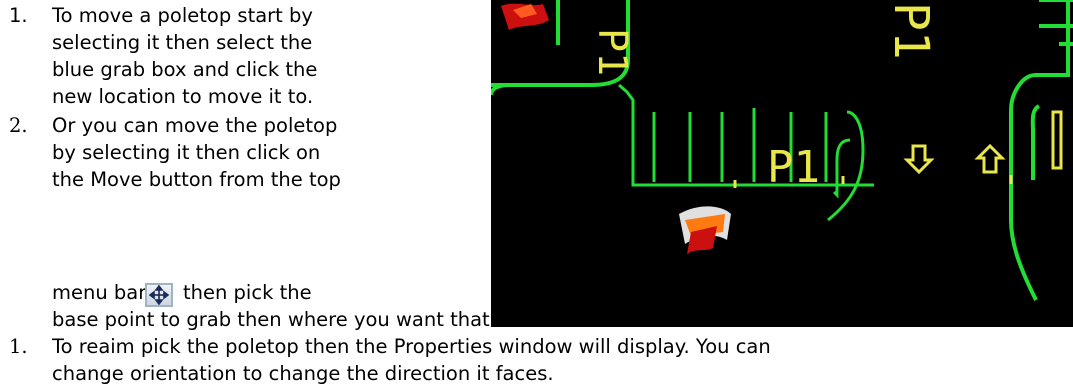 The height and width of the screenshot is (387, 1073). Describe the element at coordinates (525, 17) in the screenshot. I see `poletop-marker-top` at that location.